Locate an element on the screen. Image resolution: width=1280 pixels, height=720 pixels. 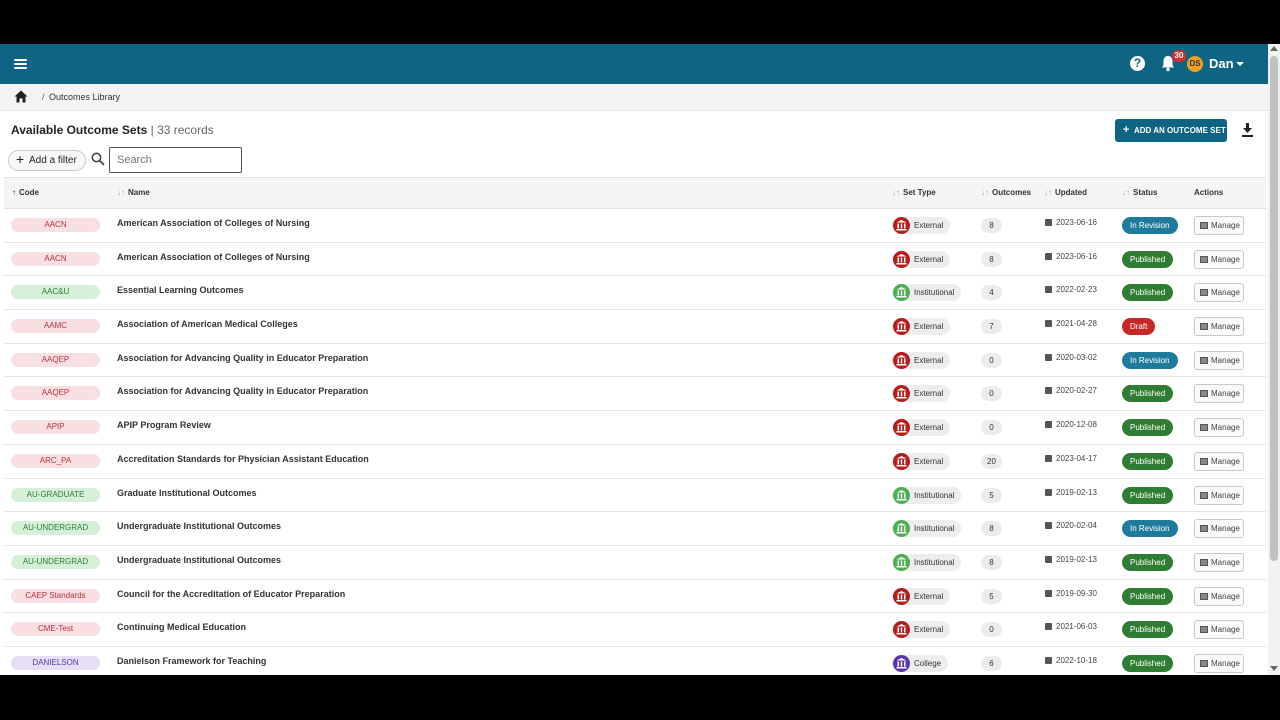
outcome-set-name: Graduate Institutional Outcomes is located at coordinates (187, 493).